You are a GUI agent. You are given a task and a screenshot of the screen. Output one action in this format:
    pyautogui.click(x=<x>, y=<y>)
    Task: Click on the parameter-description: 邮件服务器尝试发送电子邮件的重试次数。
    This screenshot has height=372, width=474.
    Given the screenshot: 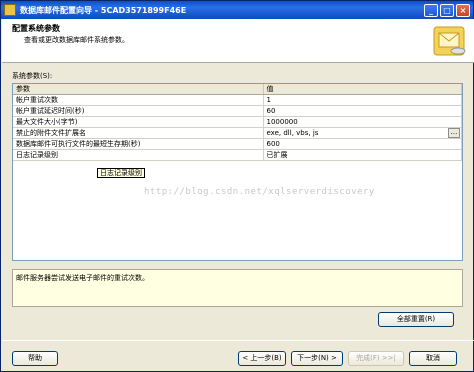 What is the action you would take?
    pyautogui.click(x=237, y=288)
    